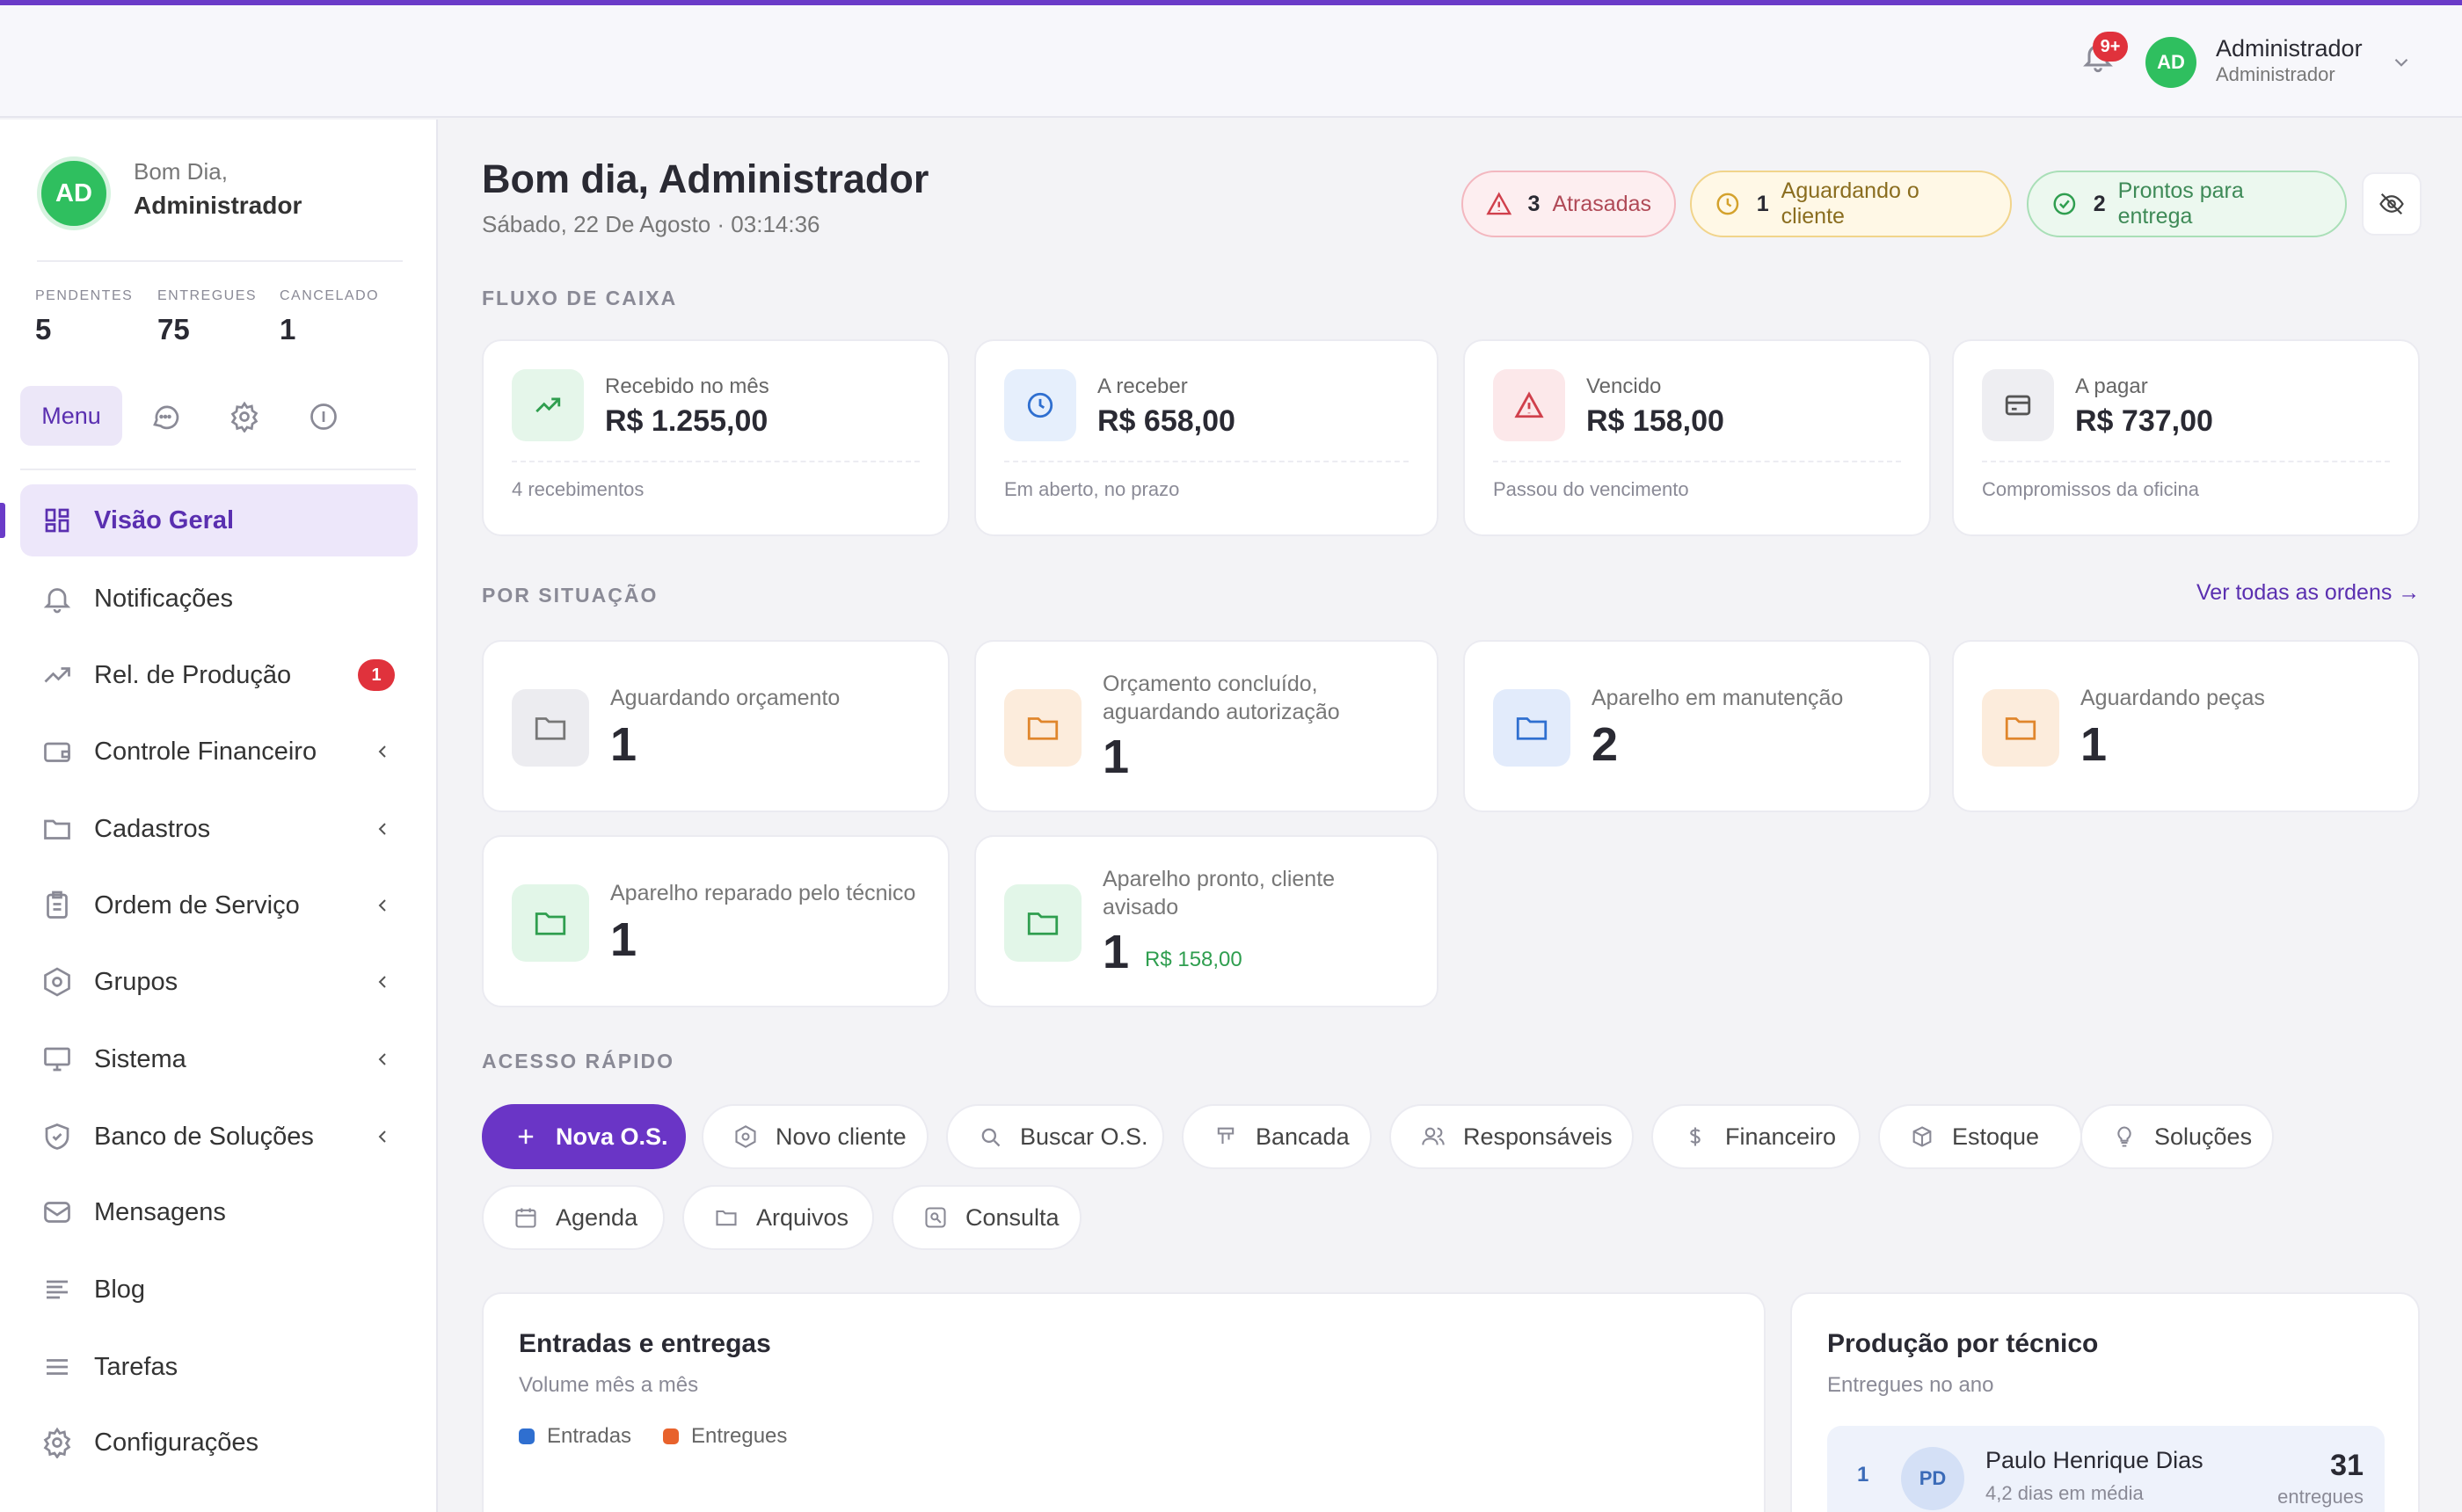 This screenshot has height=1512, width=2462. I want to click on card-value: R$ 658,00, so click(1166, 421).